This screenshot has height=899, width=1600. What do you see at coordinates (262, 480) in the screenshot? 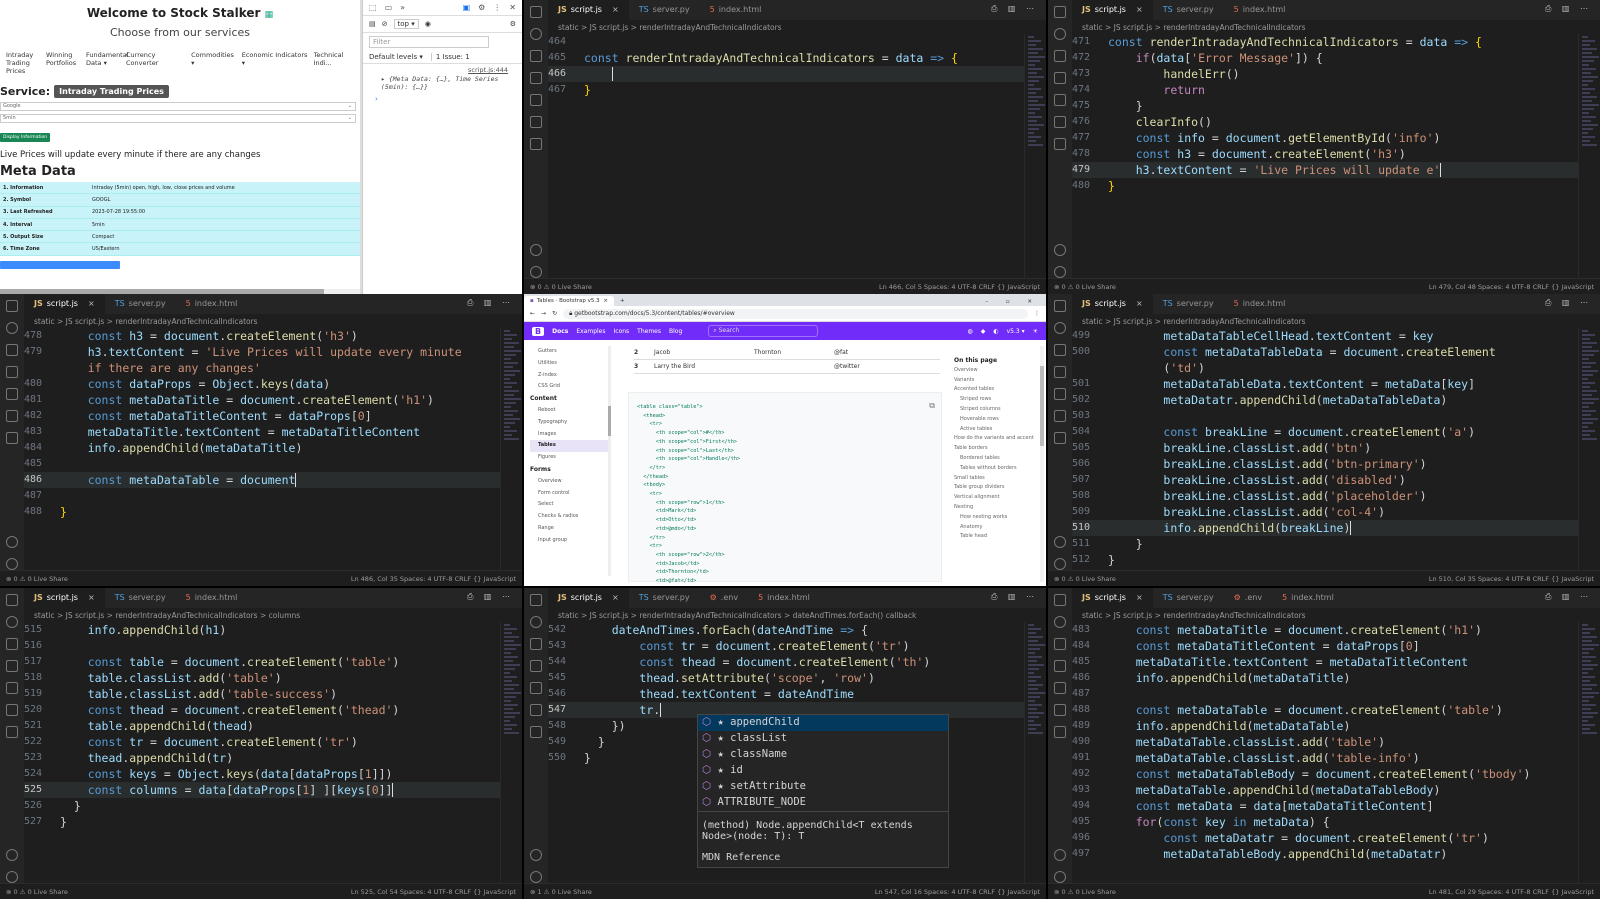
I see `code-line: 486 const metaDataTable = document` at bounding box center [262, 480].